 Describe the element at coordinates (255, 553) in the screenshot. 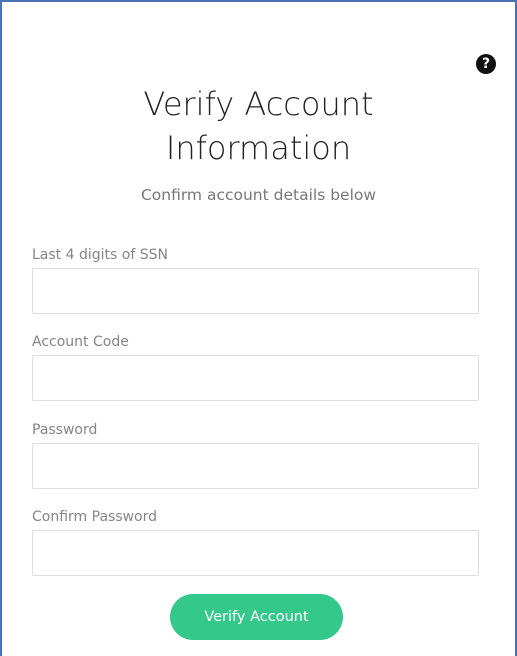

I see `confirm-password-input` at that location.